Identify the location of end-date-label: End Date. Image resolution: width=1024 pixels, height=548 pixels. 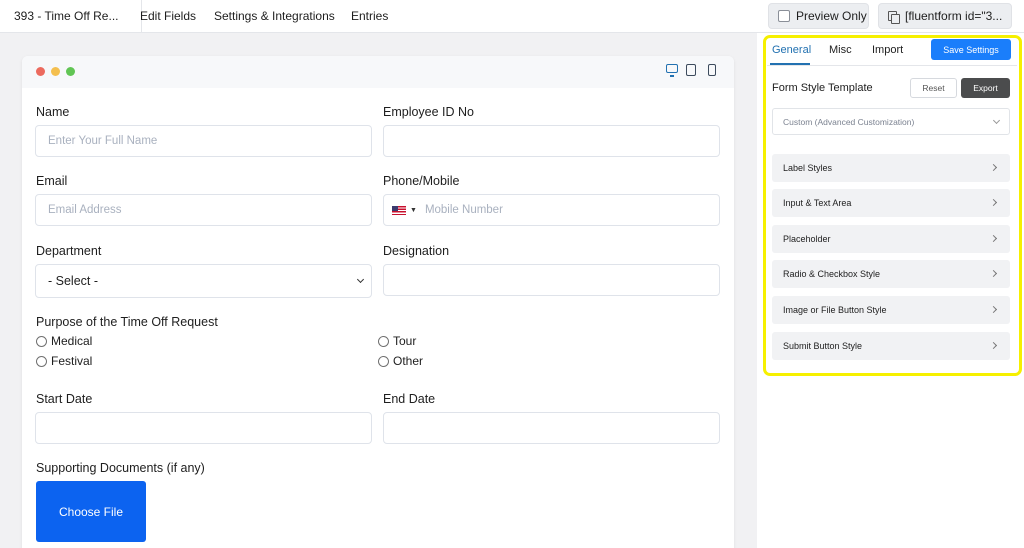
(409, 399).